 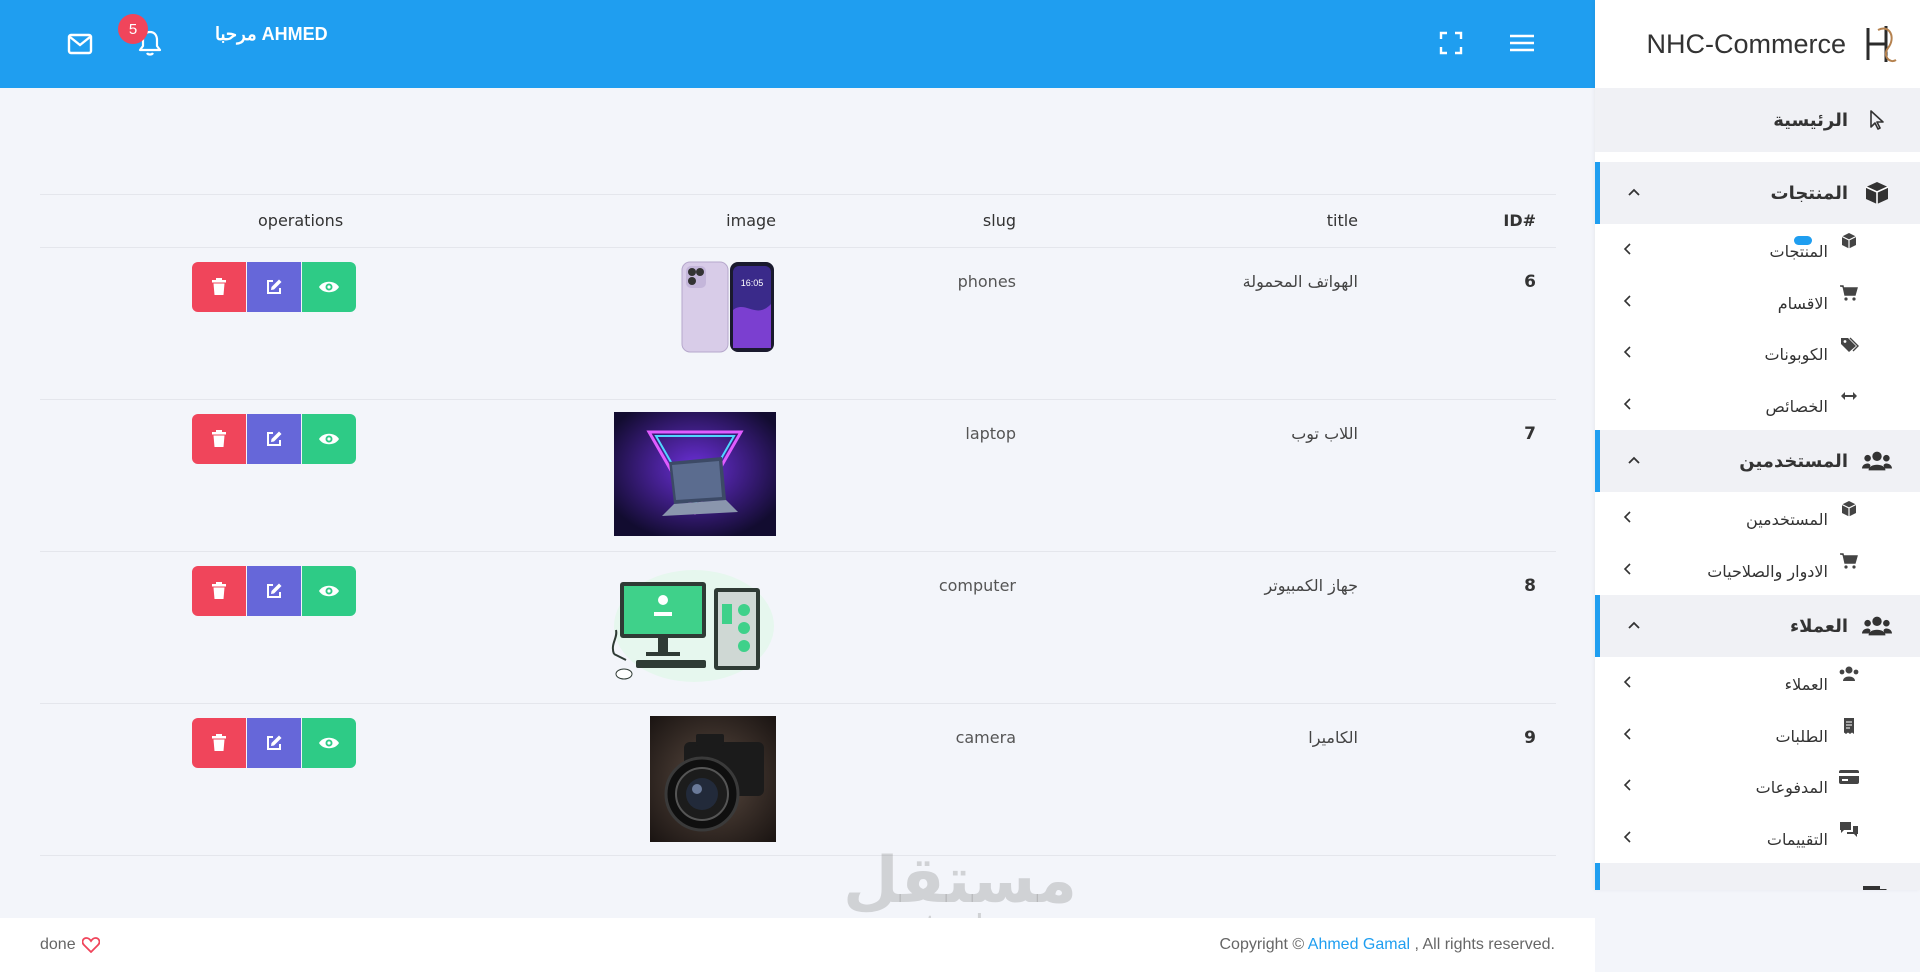 What do you see at coordinates (1877, 120) in the screenshot?
I see `cursor-icon` at bounding box center [1877, 120].